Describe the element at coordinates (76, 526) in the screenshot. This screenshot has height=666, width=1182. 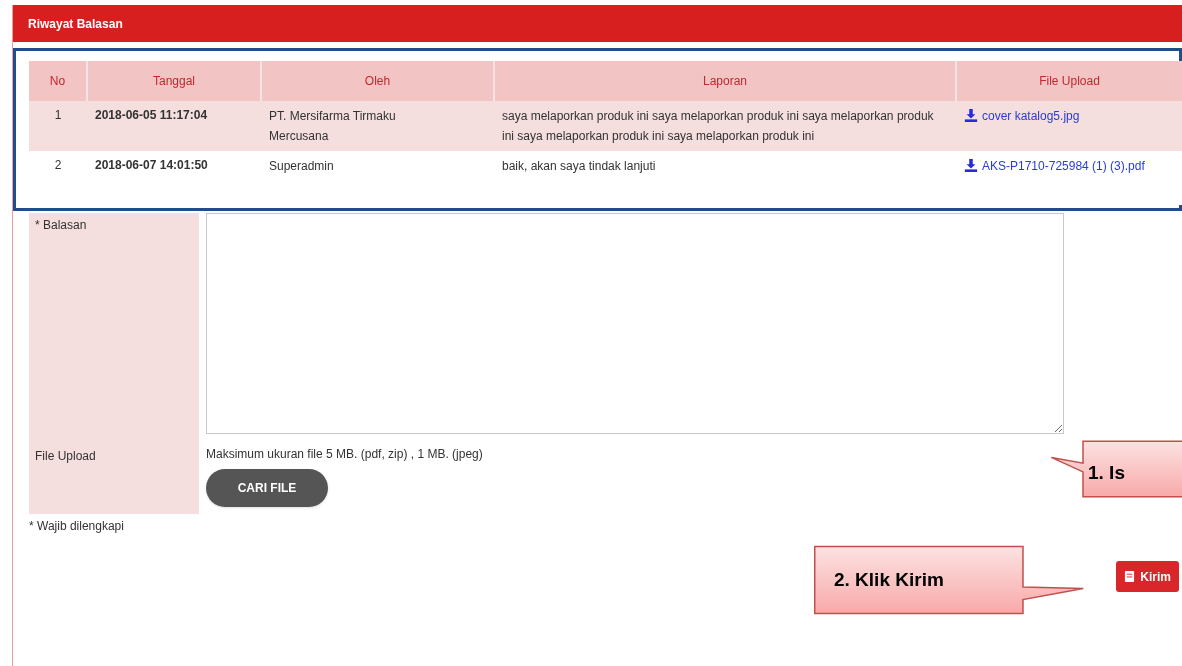
I see `required-note: * Wajib dilengkapi` at that location.